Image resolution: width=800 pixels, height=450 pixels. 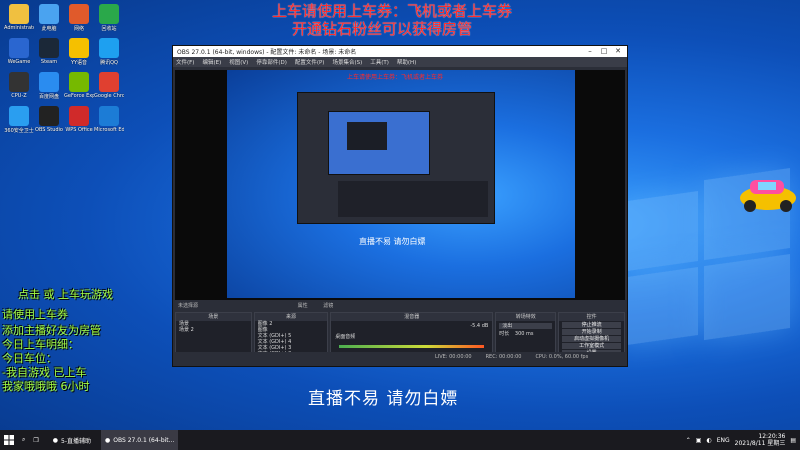 What do you see at coordinates (79, 63) in the screenshot?
I see `desktop-icon-label: YY语音` at bounding box center [79, 63].